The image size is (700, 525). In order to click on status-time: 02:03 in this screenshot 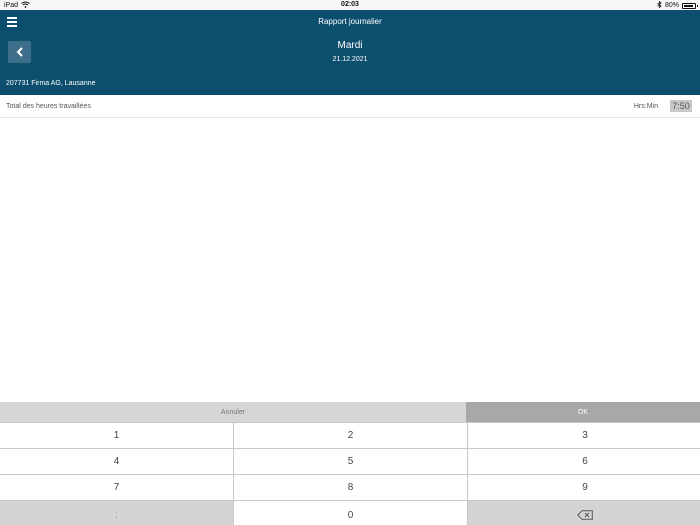, I will do `click(350, 4)`.